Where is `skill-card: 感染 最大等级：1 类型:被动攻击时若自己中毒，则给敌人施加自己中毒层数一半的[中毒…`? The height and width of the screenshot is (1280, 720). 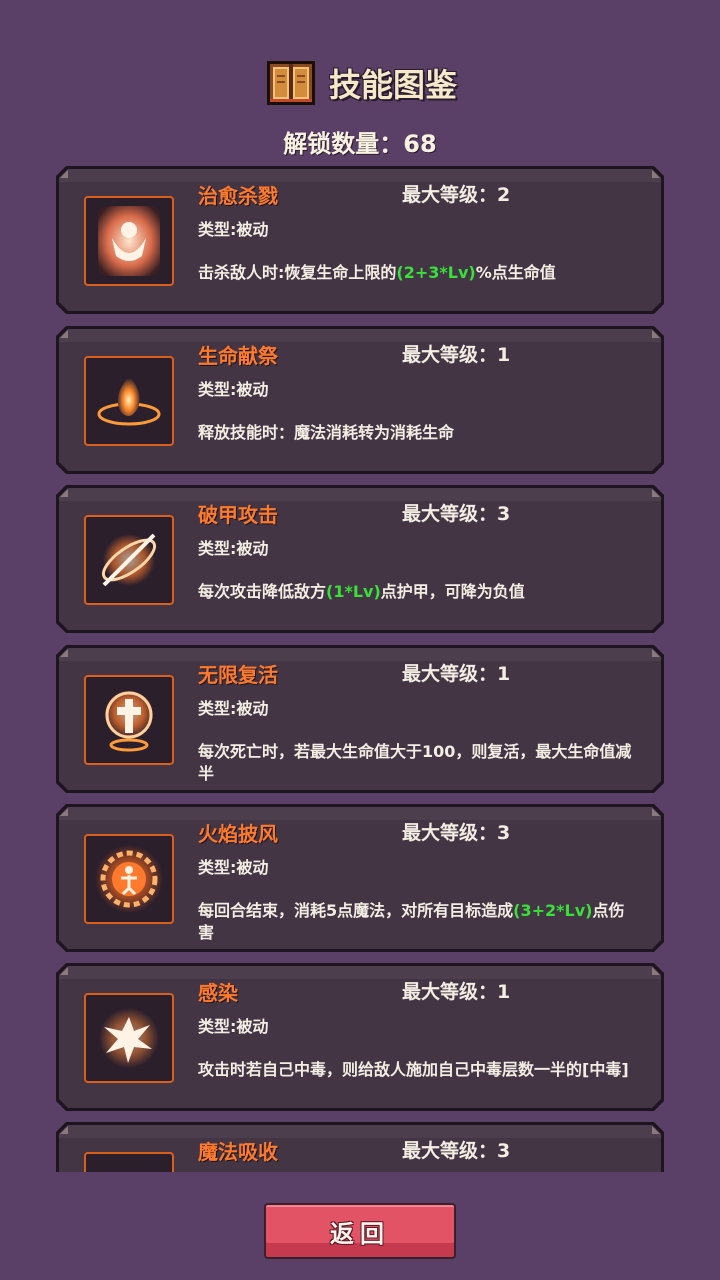
skill-card: 感染 最大等级：1 类型:被动攻击时若自己中毒，则给敌人施加自己中毒层数一半的[中毒… is located at coordinates (360, 1037).